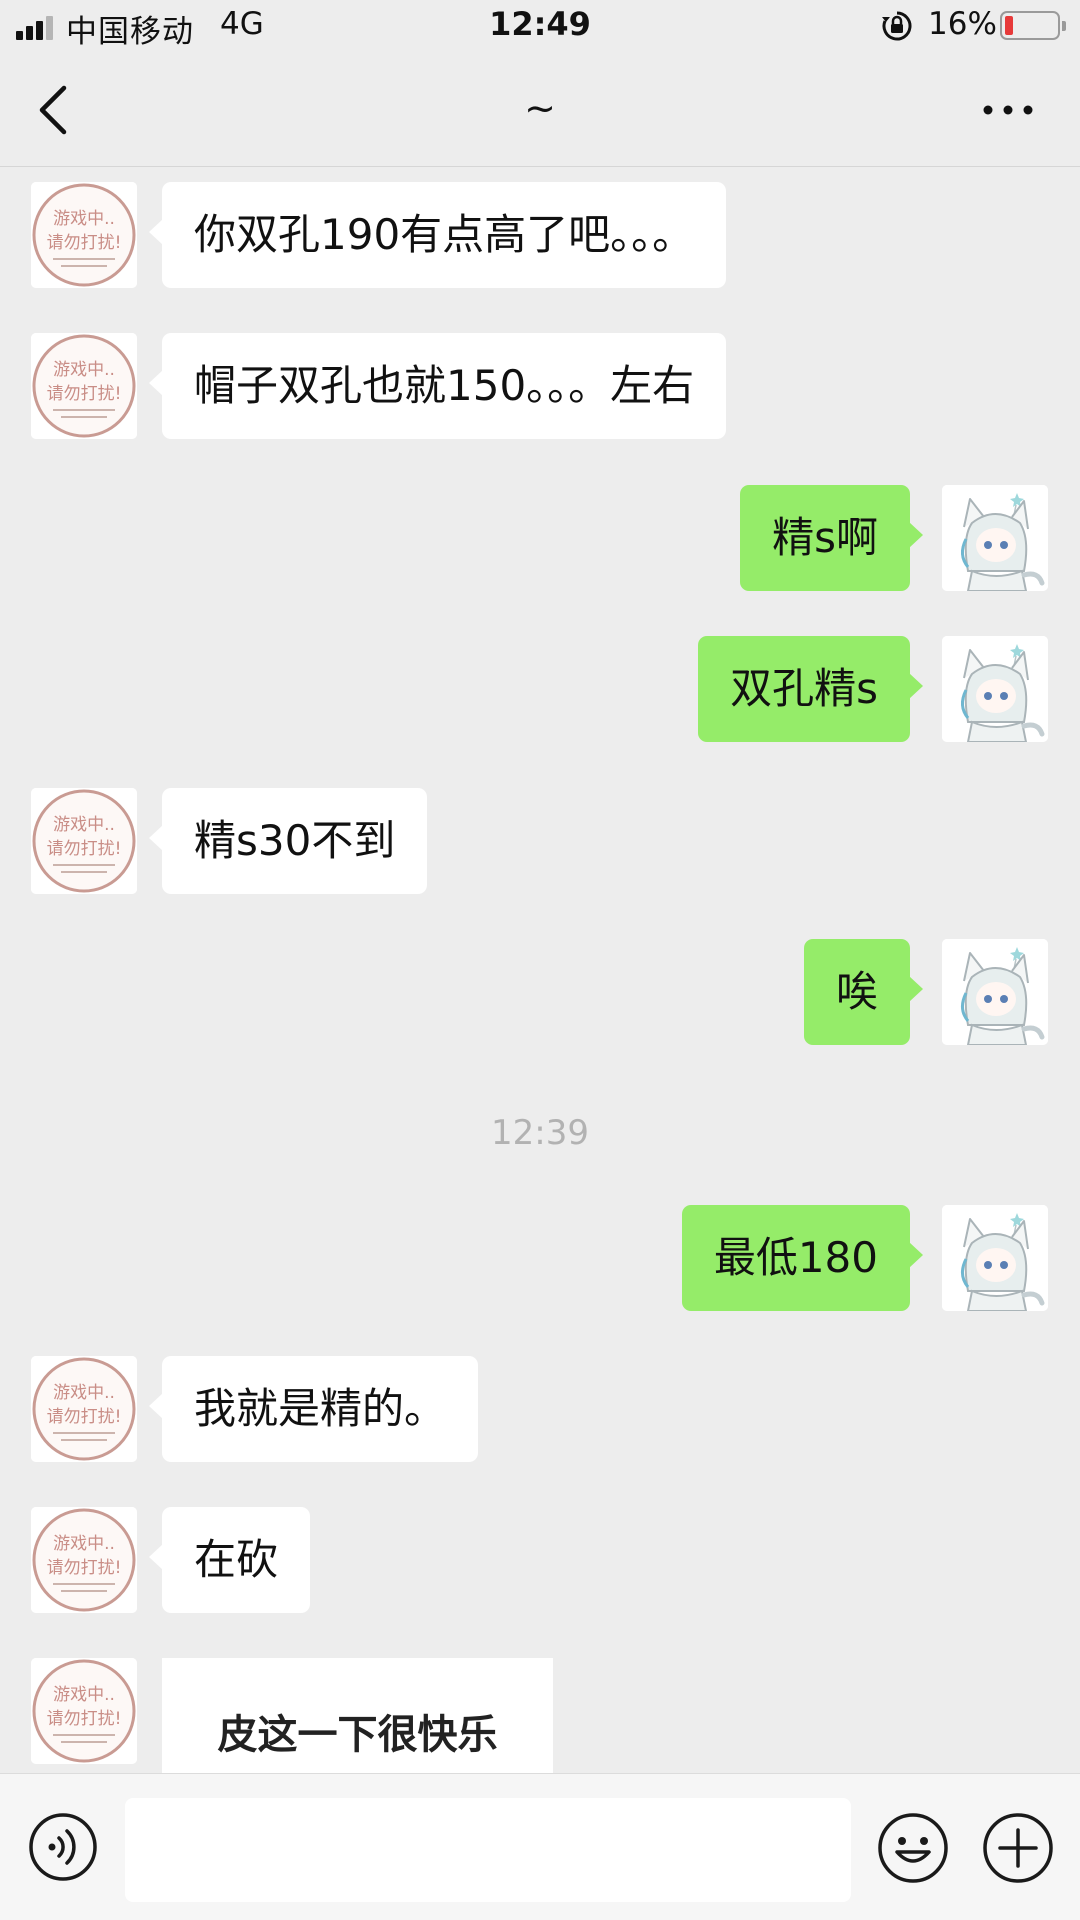 The image size is (1080, 1920). Describe the element at coordinates (540, 538) in the screenshot. I see `sent-message: 精s啊` at that location.